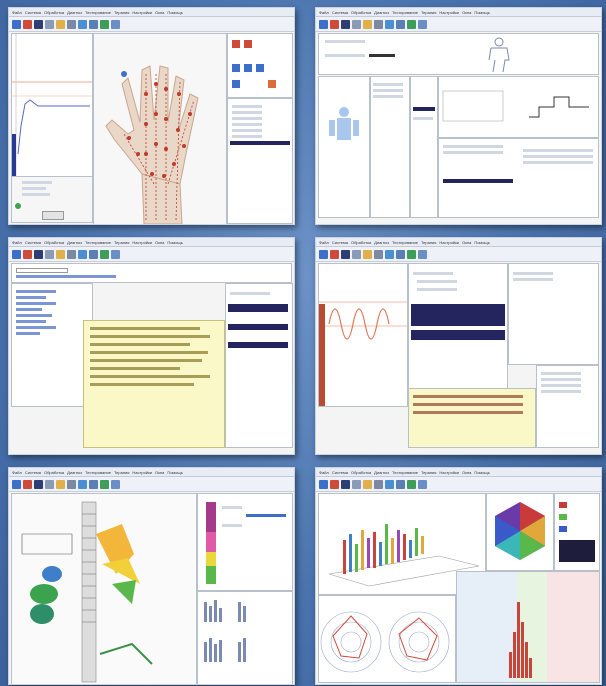  Describe the element at coordinates (472, 418) in the screenshot. I see `results-yellow-panel` at that location.